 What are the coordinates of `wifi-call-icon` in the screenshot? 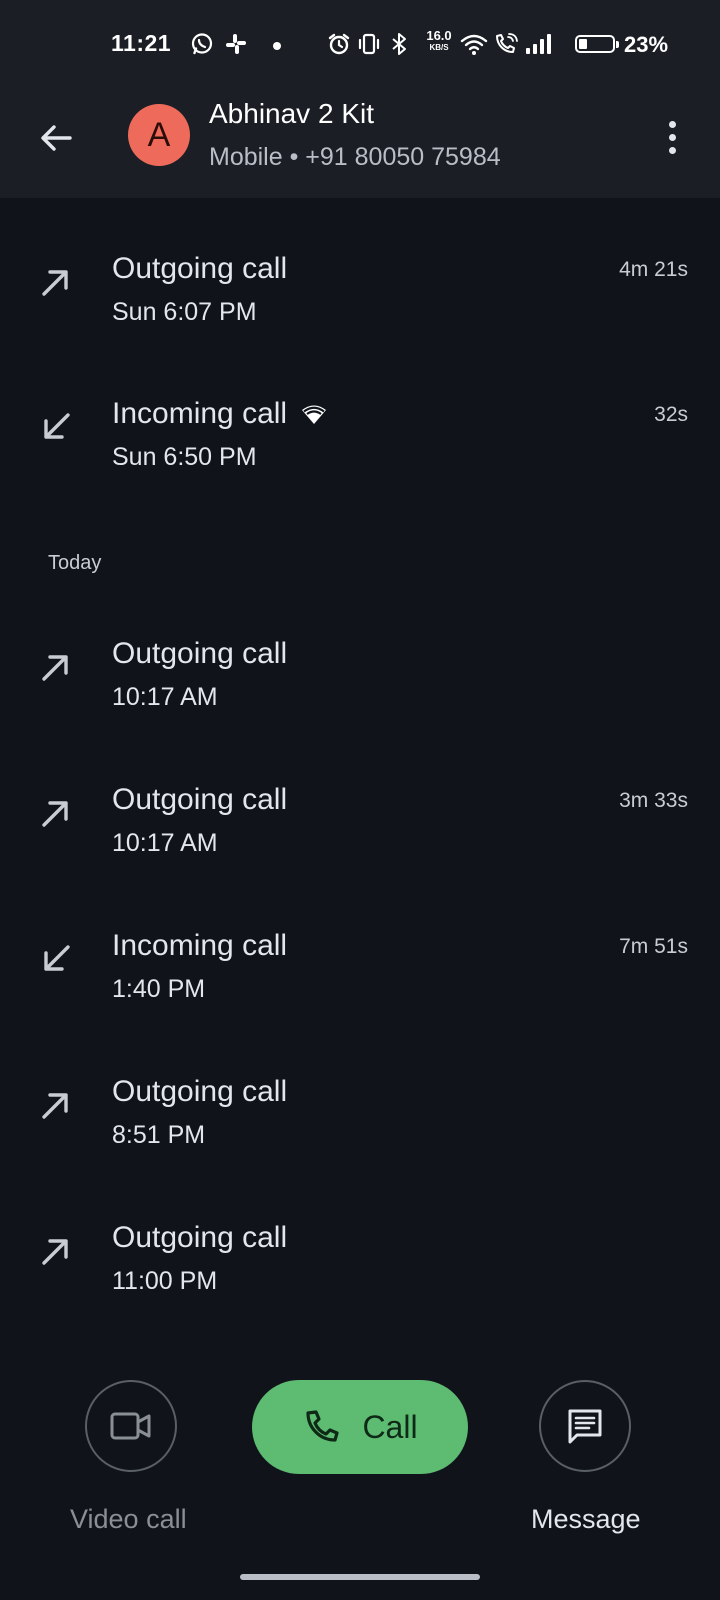 It's located at (314, 414).